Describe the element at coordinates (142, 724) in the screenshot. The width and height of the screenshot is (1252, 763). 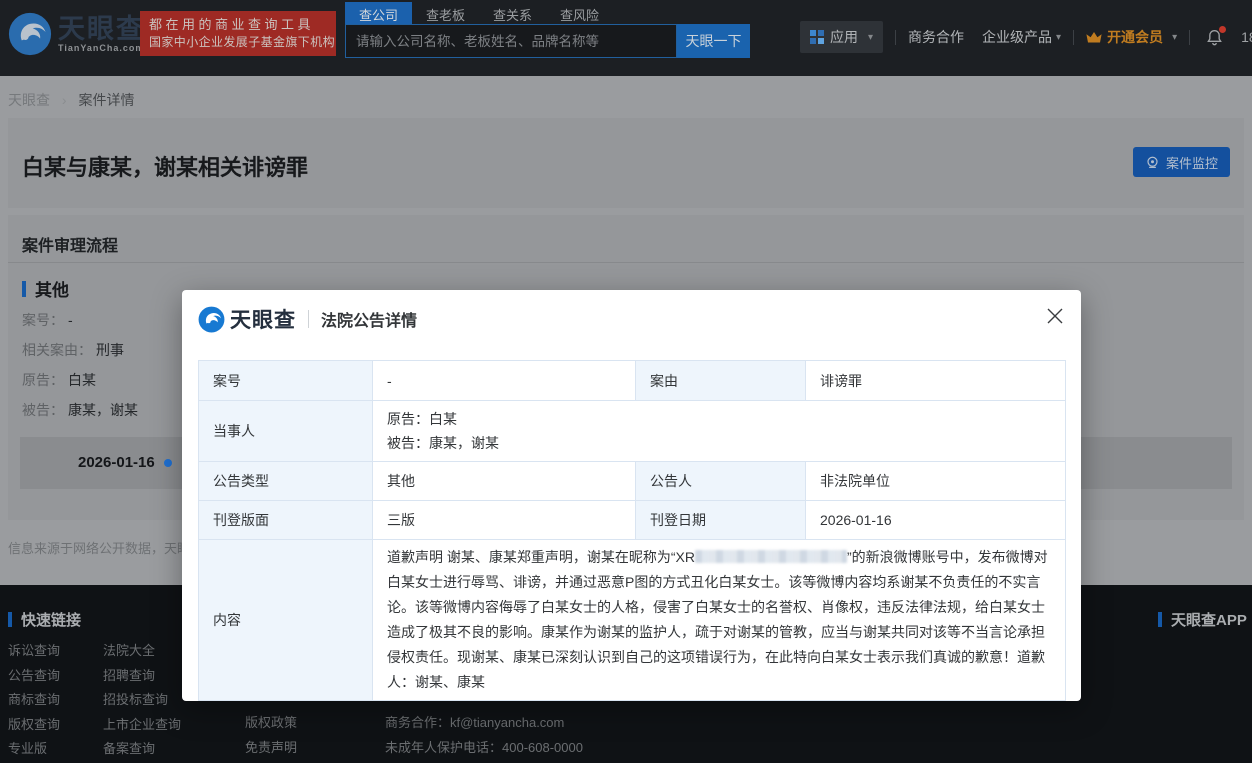
I see `footer-link: 上市企业查询` at that location.